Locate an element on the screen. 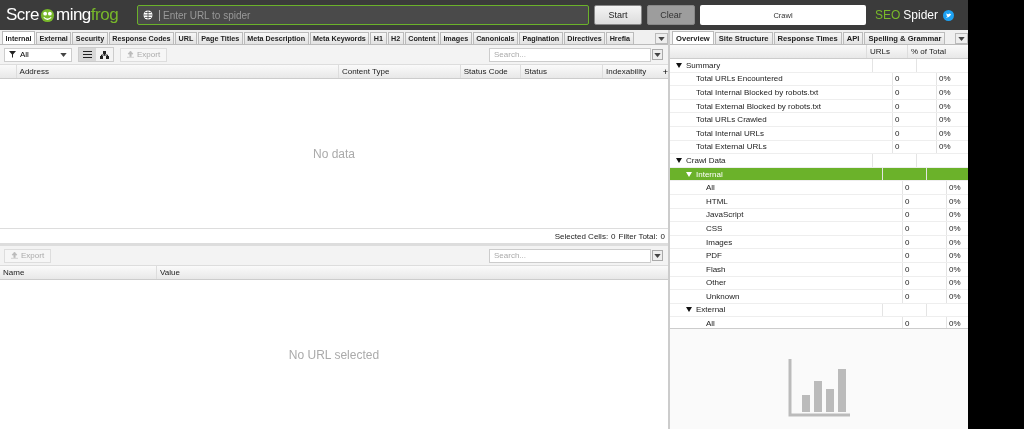  row-label: Total External URLs is located at coordinates (731, 147).